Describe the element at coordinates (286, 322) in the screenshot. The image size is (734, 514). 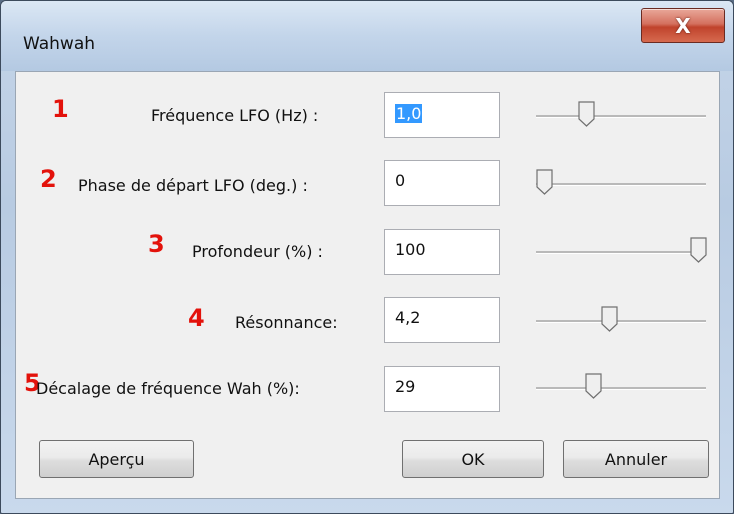
I see `label-resonance: Résonnance:` at that location.